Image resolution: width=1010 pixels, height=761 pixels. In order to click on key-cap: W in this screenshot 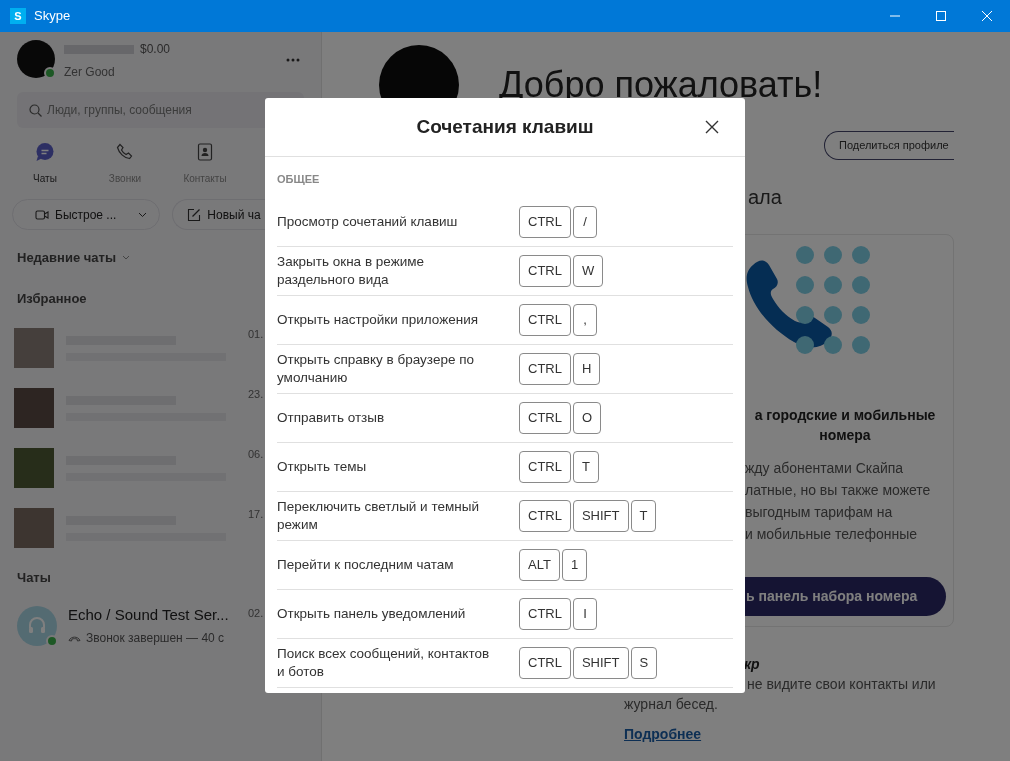, I will do `click(588, 270)`.